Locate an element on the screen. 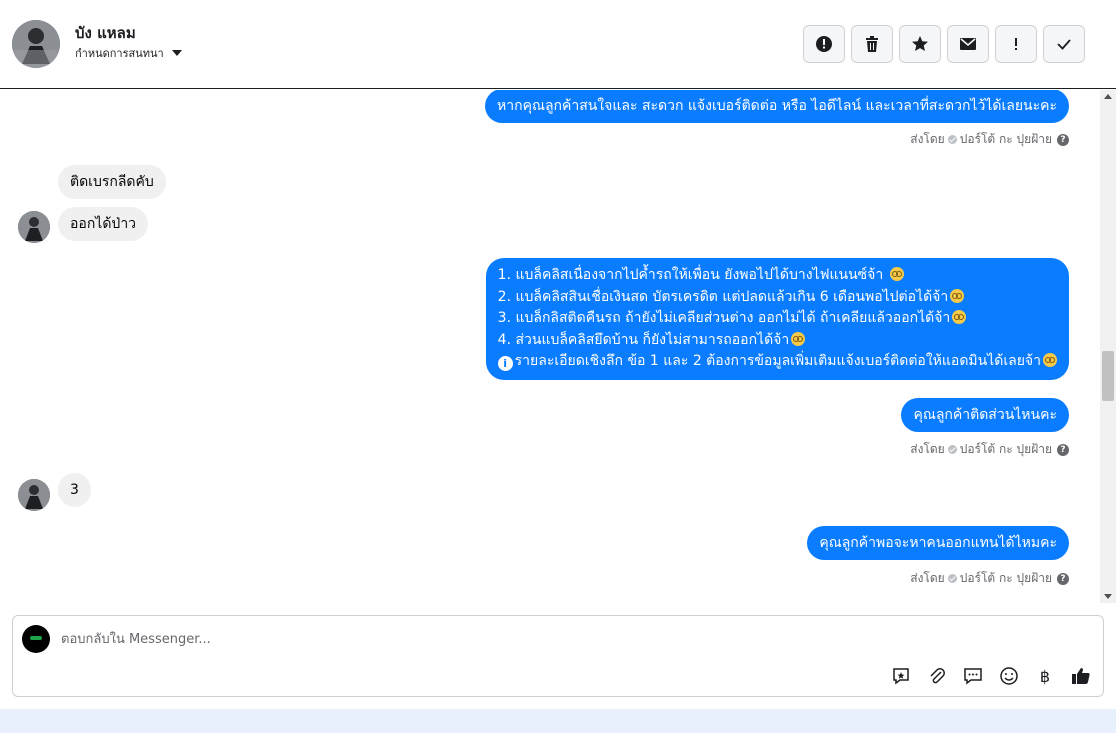 This screenshot has width=1116, height=733. emoji-button is located at coordinates (1009, 676).